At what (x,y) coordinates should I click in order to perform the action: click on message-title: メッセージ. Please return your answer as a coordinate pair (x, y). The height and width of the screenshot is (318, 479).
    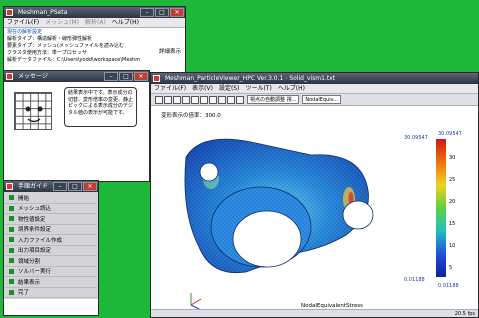
    Looking at the image, I should click on (33, 76).